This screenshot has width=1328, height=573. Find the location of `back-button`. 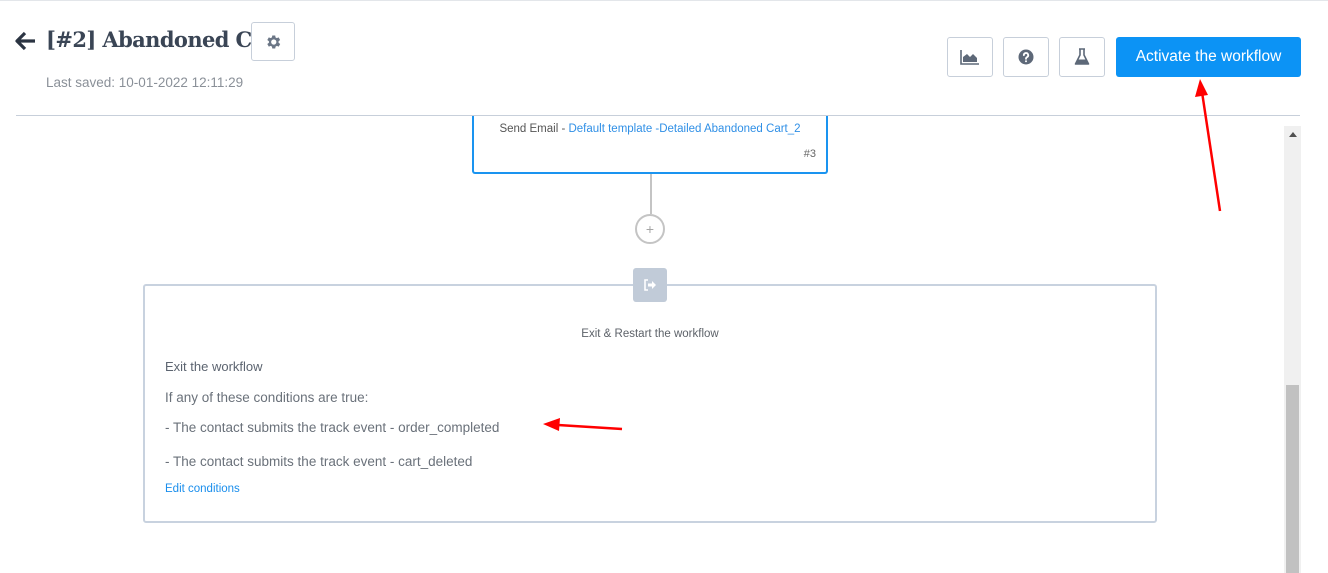

back-button is located at coordinates (26, 41).